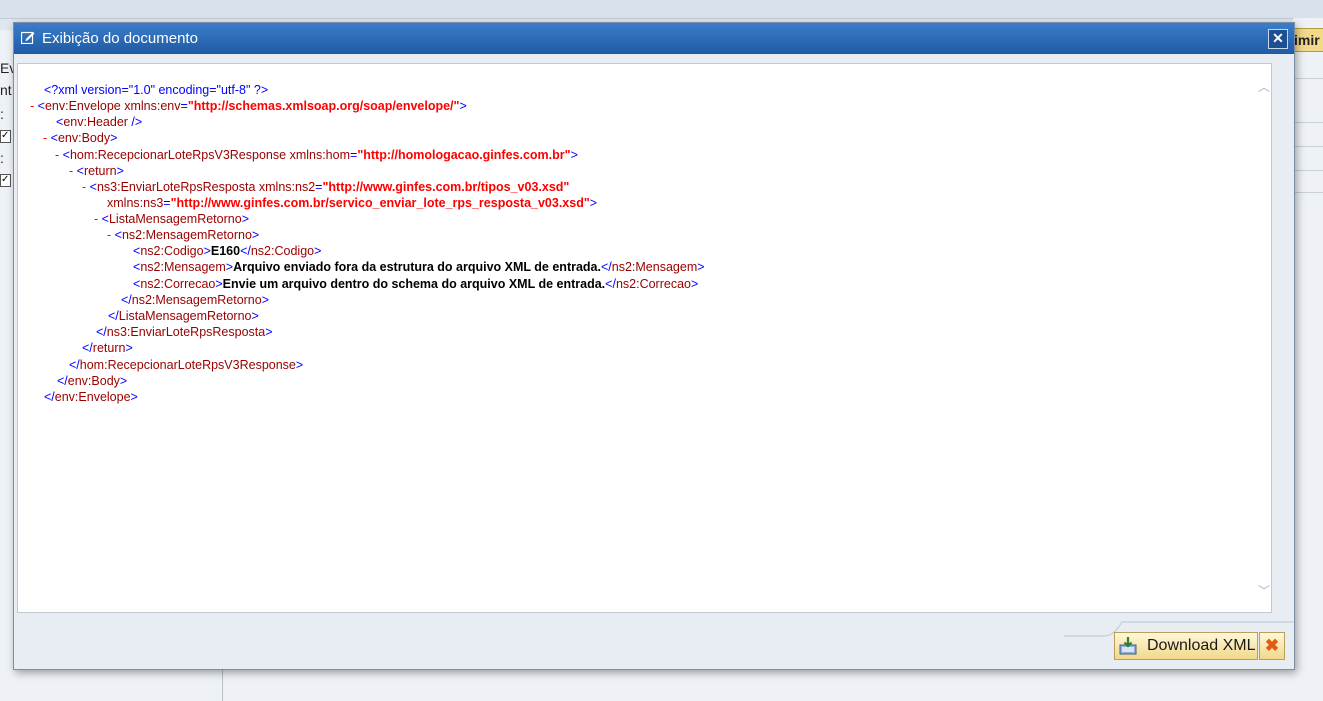  Describe the element at coordinates (99, 122) in the screenshot. I see `xml-line: <env:Header />` at that location.